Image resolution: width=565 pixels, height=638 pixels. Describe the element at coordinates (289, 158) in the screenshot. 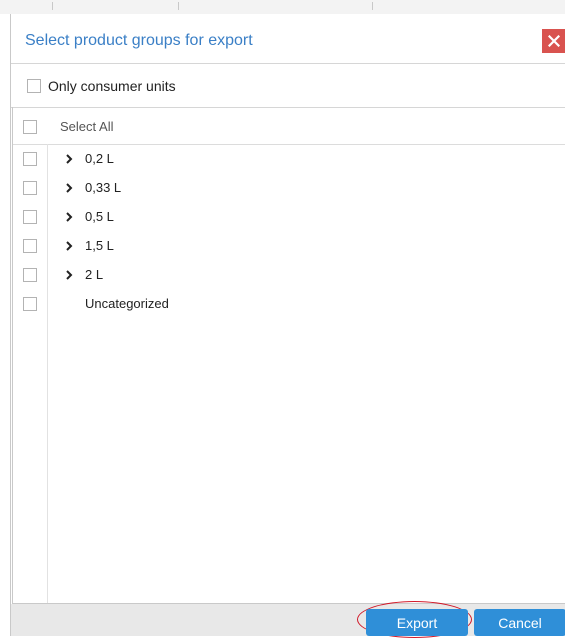

I see `tree-item-0-2-l: 0,2 L` at that location.